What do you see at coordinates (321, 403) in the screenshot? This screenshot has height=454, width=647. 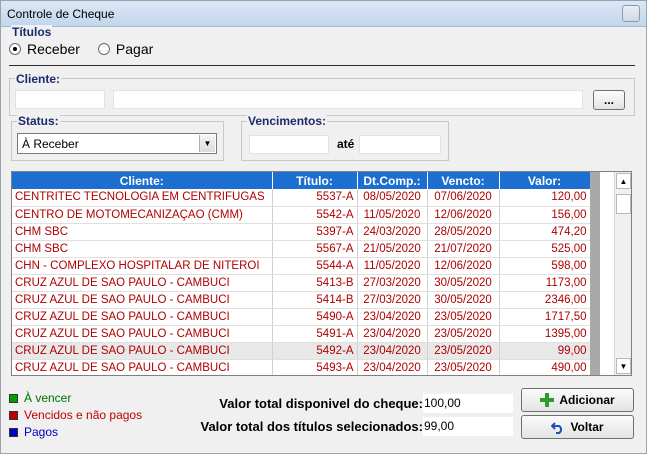 I see `total-disponivel-label: Valor total disponivel do cheque:` at bounding box center [321, 403].